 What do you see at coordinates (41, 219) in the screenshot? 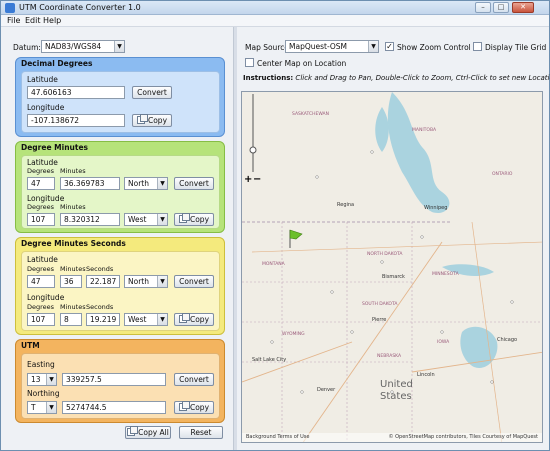
I see `dm-lon-degrees-input: 107` at bounding box center [41, 219].